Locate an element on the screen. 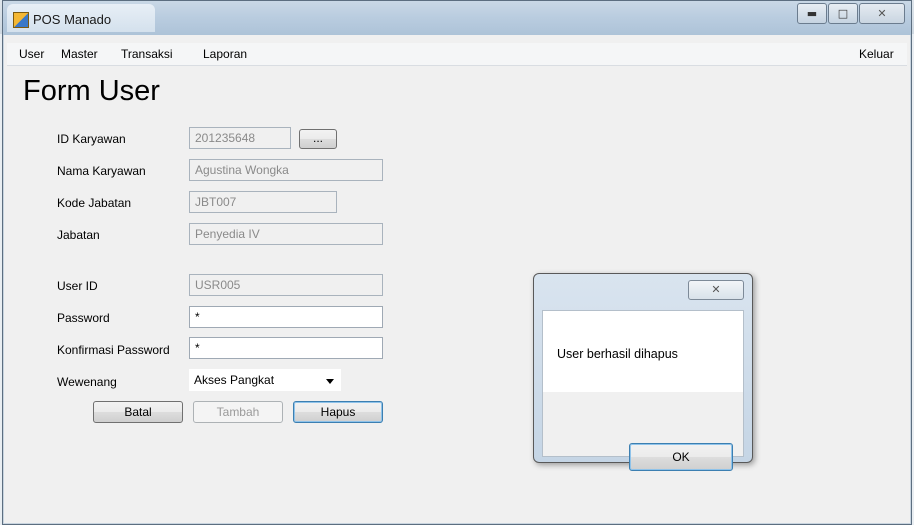 The height and width of the screenshot is (525, 914). dialog-message: User berhasil dihapus is located at coordinates (617, 354).